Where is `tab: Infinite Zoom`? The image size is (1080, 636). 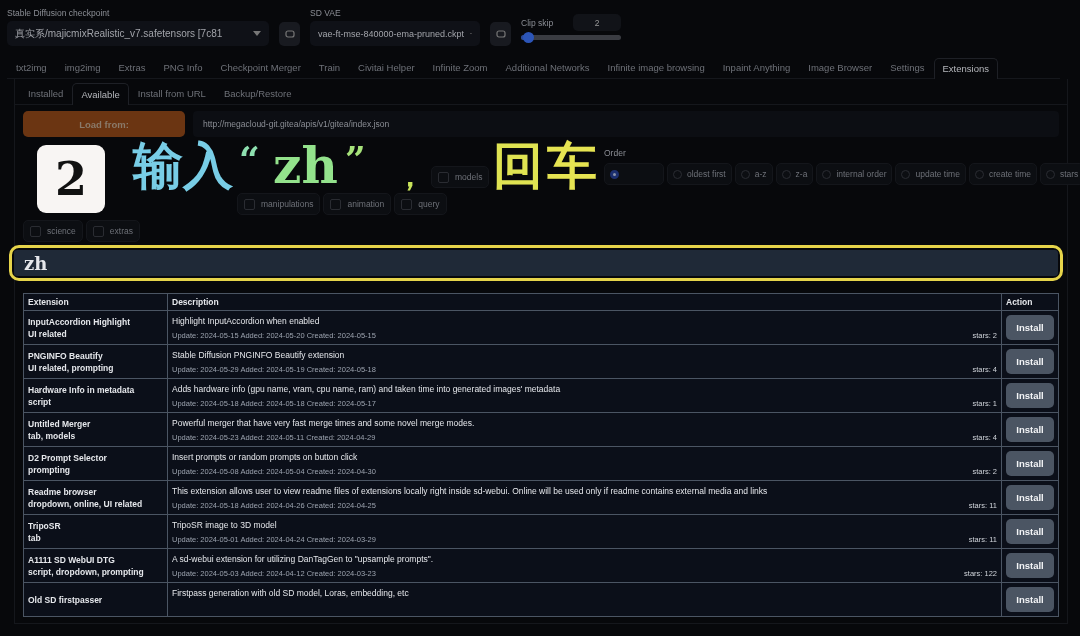 tab: Infinite Zoom is located at coordinates (460, 67).